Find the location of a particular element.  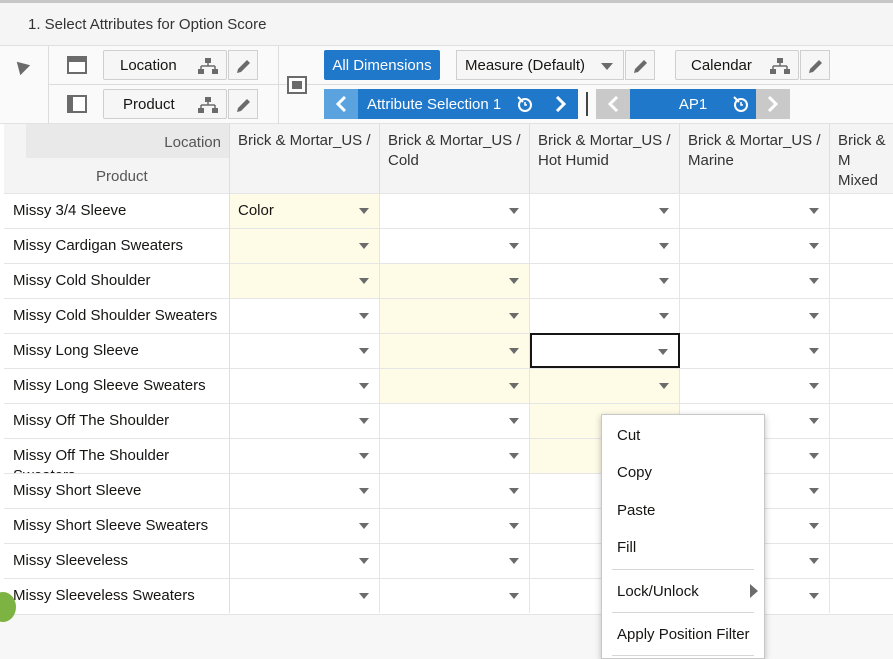

row-header: Missy Sleeveless is located at coordinates (117, 560).